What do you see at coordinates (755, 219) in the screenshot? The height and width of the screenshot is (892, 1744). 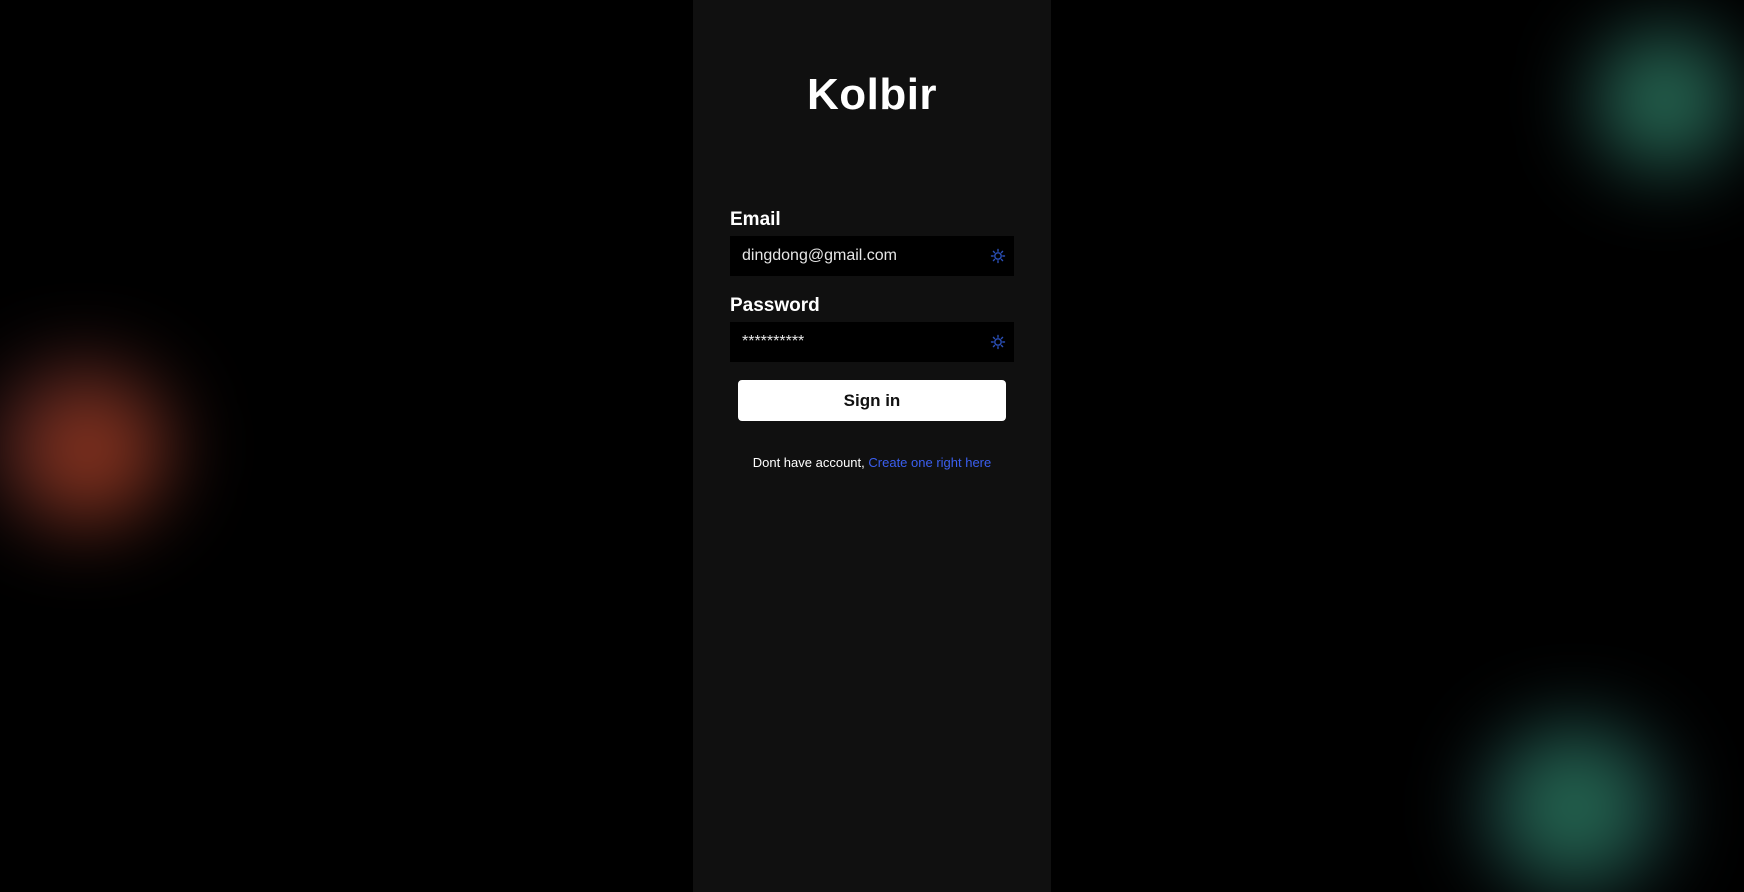 I see `email-label: Email` at bounding box center [755, 219].